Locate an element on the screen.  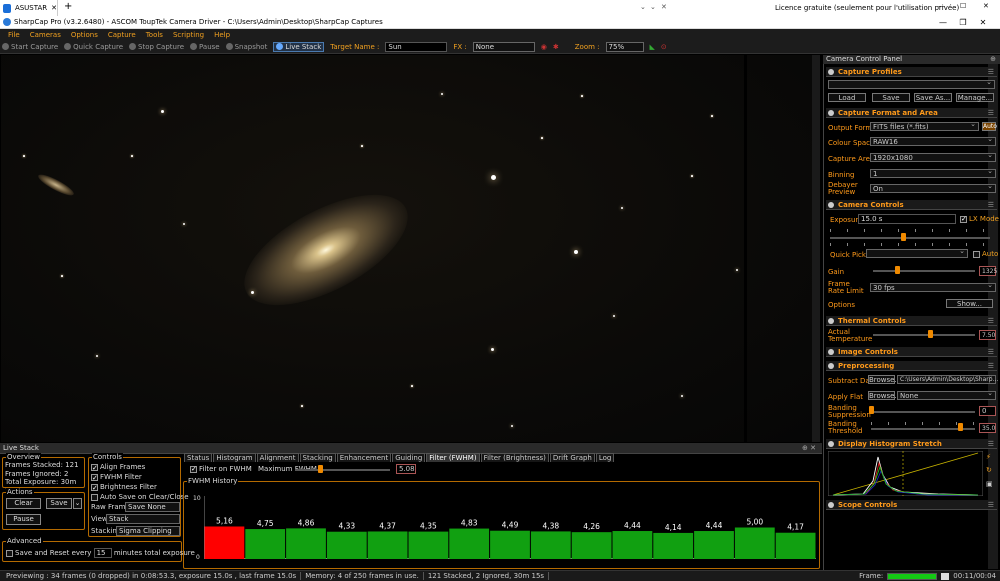
banding-suppression-value: 0 is located at coordinates (987, 411).